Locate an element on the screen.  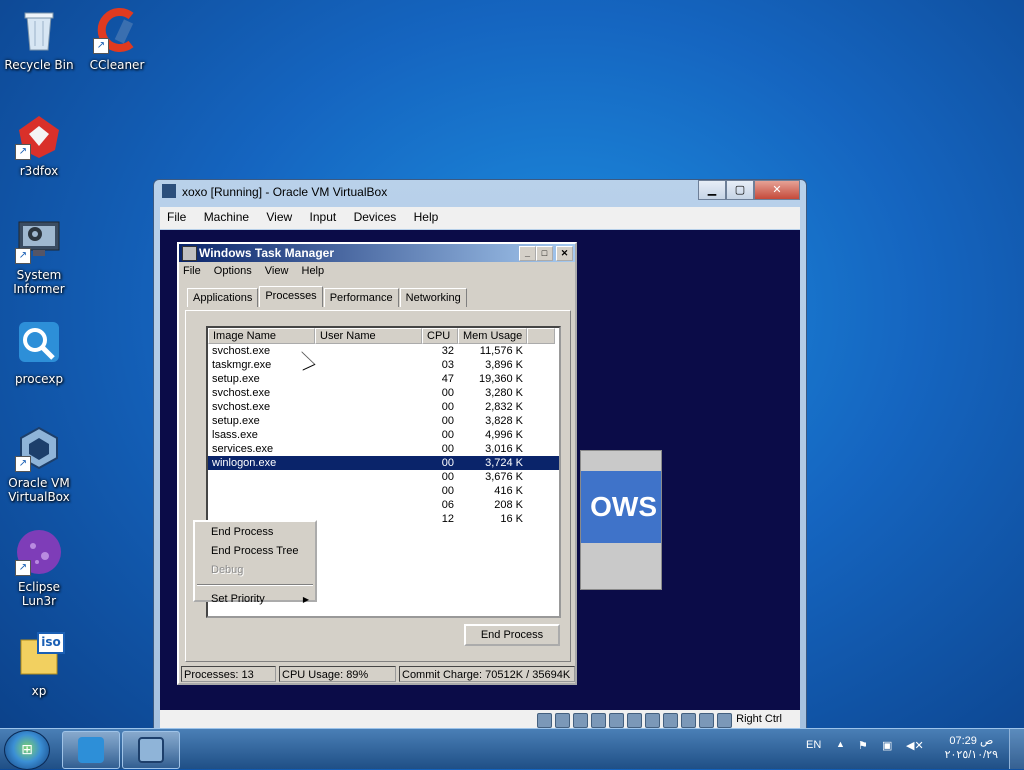
table-row: lsass.exe 00 4,996 K is located at coordinates (383, 435).